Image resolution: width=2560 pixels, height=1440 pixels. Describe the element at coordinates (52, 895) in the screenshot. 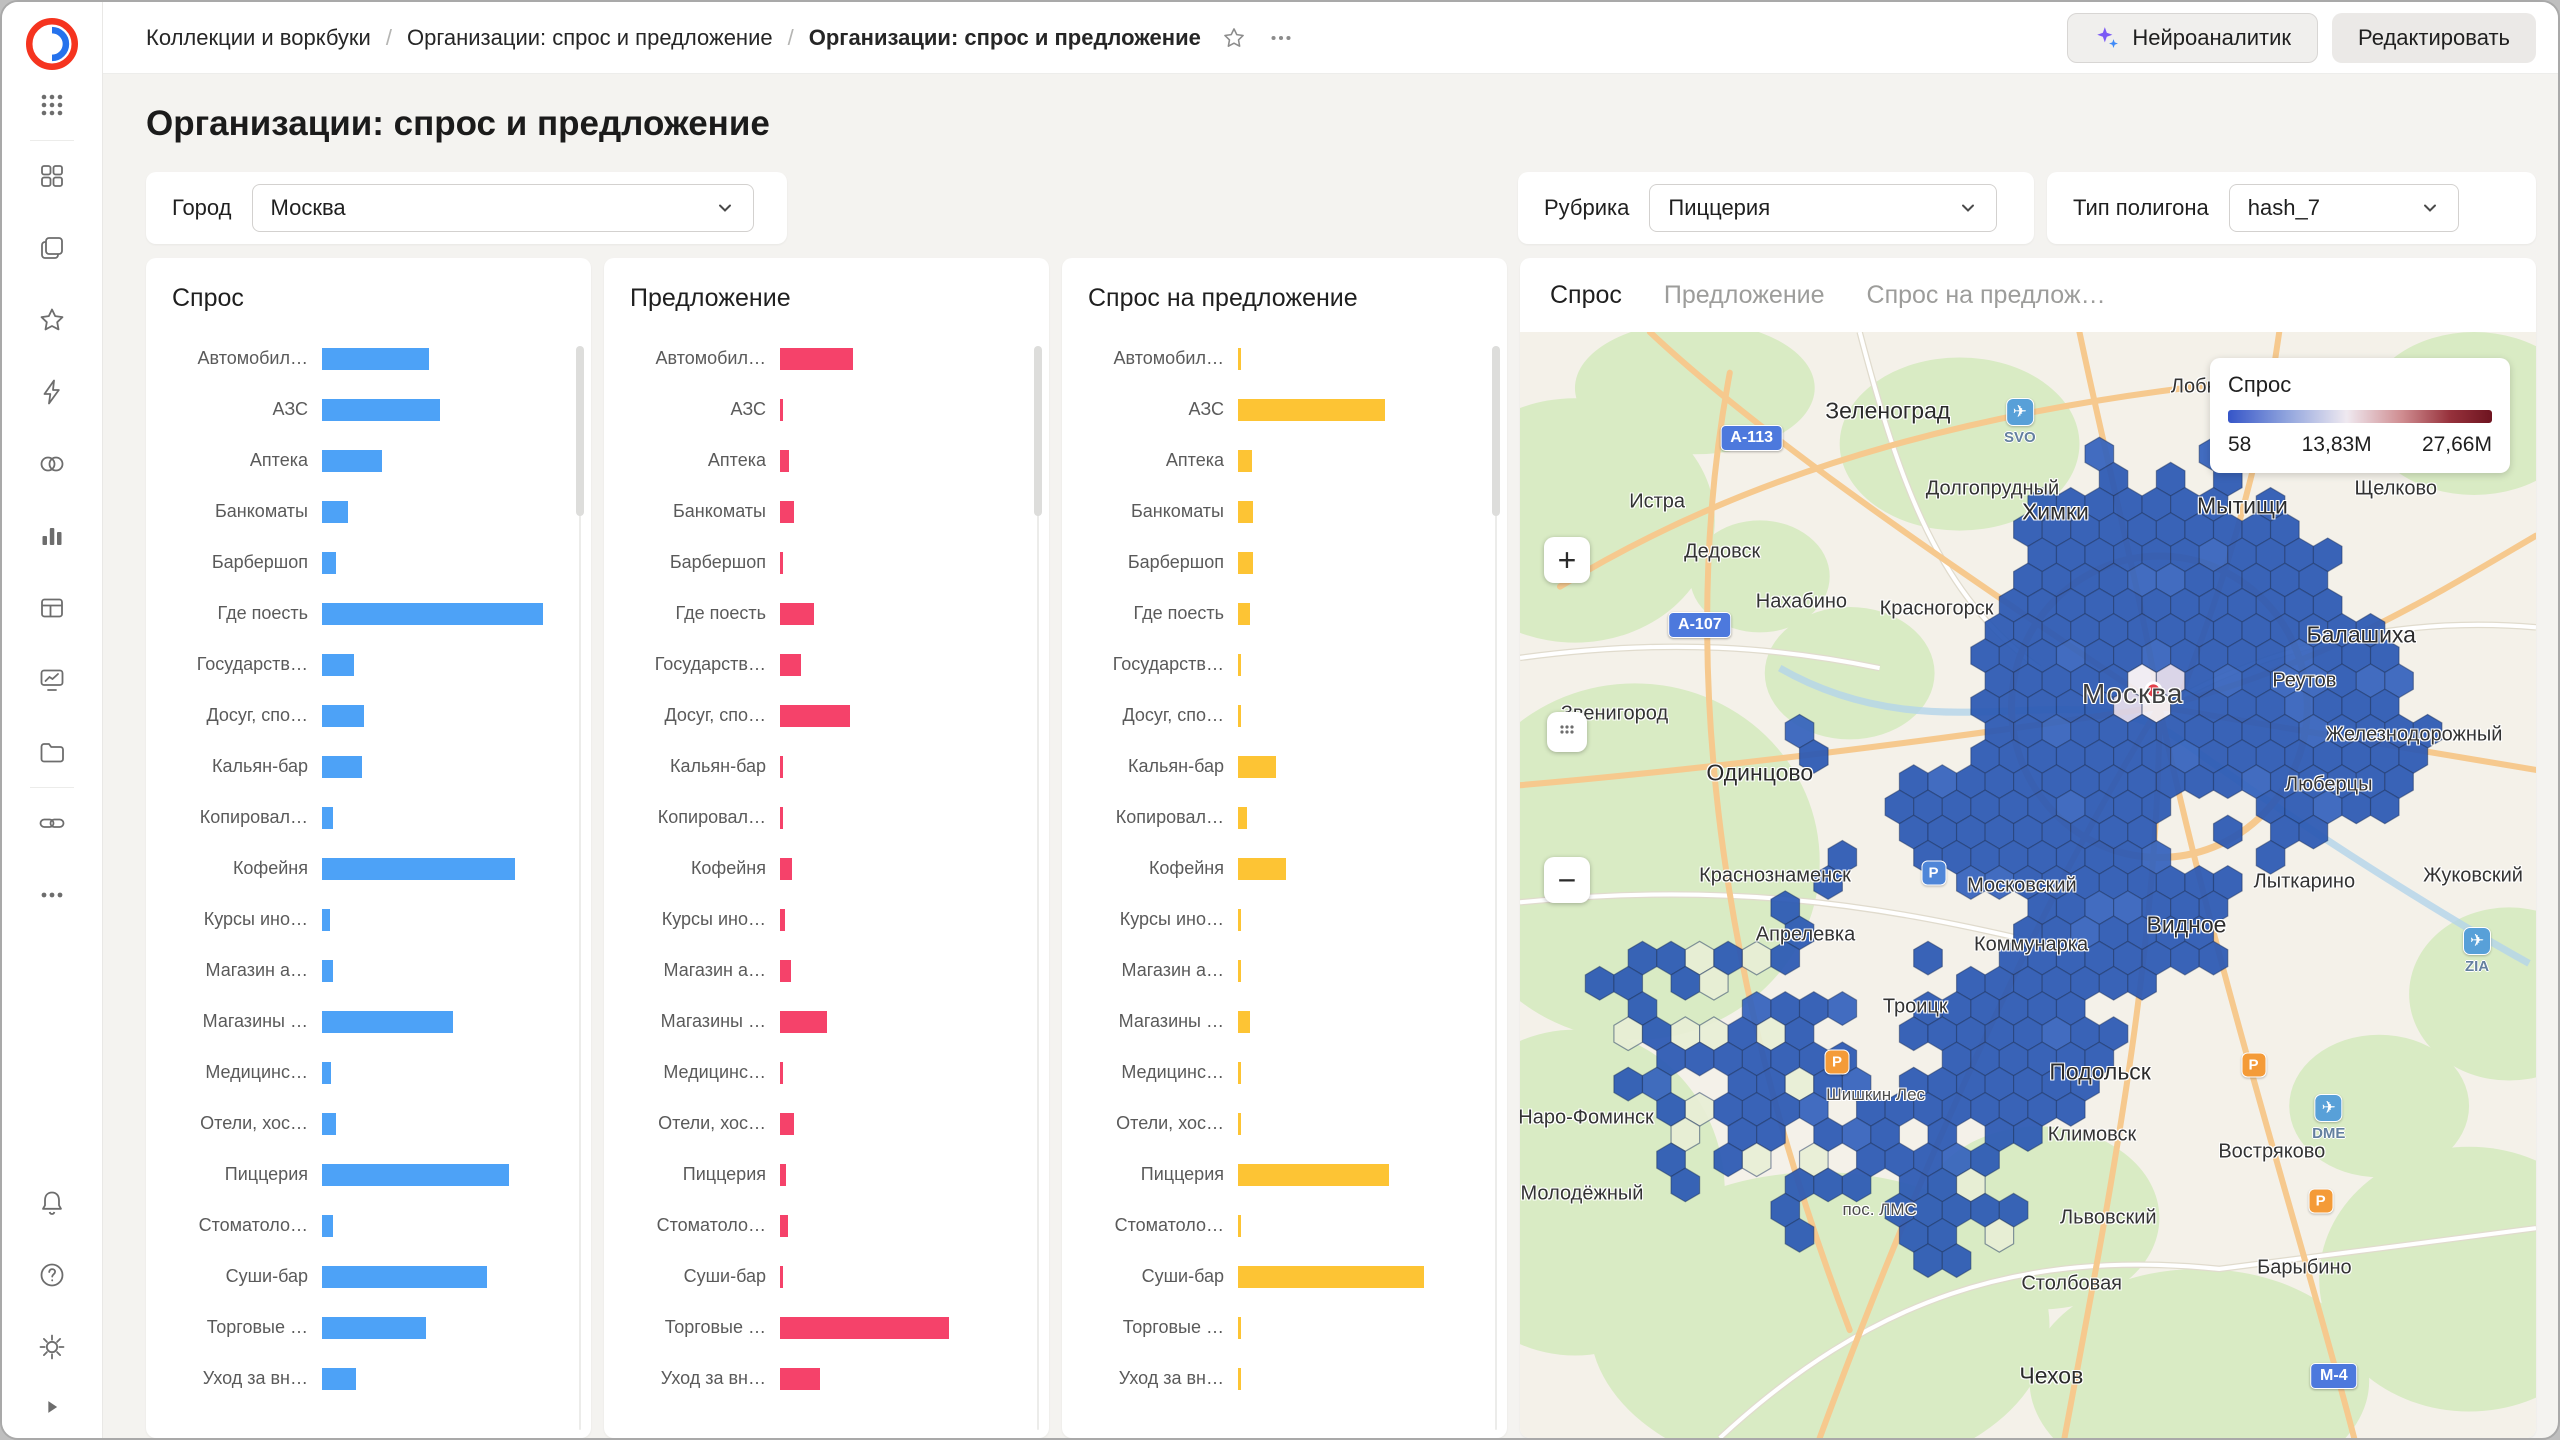

I see `more-services-icon` at that location.